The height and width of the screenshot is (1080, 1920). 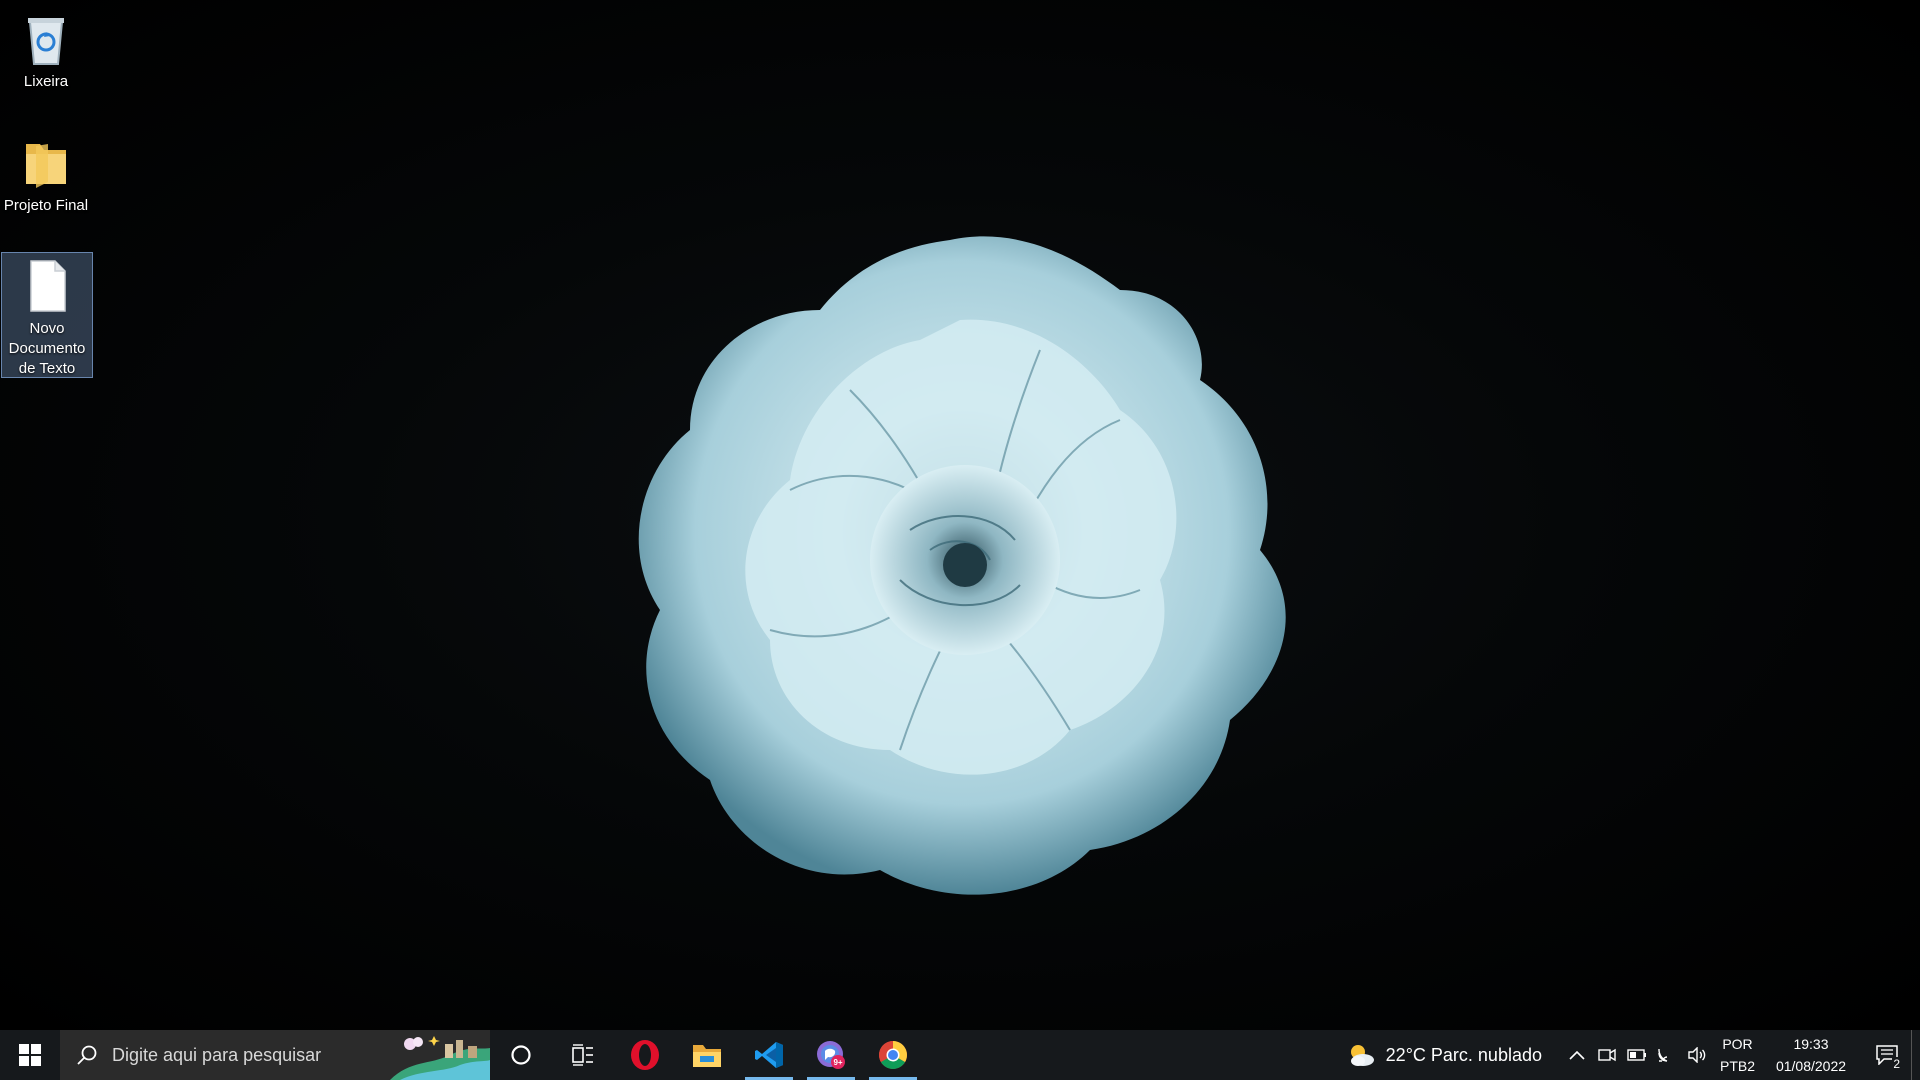 I want to click on search-icon, so click(x=87, y=1055).